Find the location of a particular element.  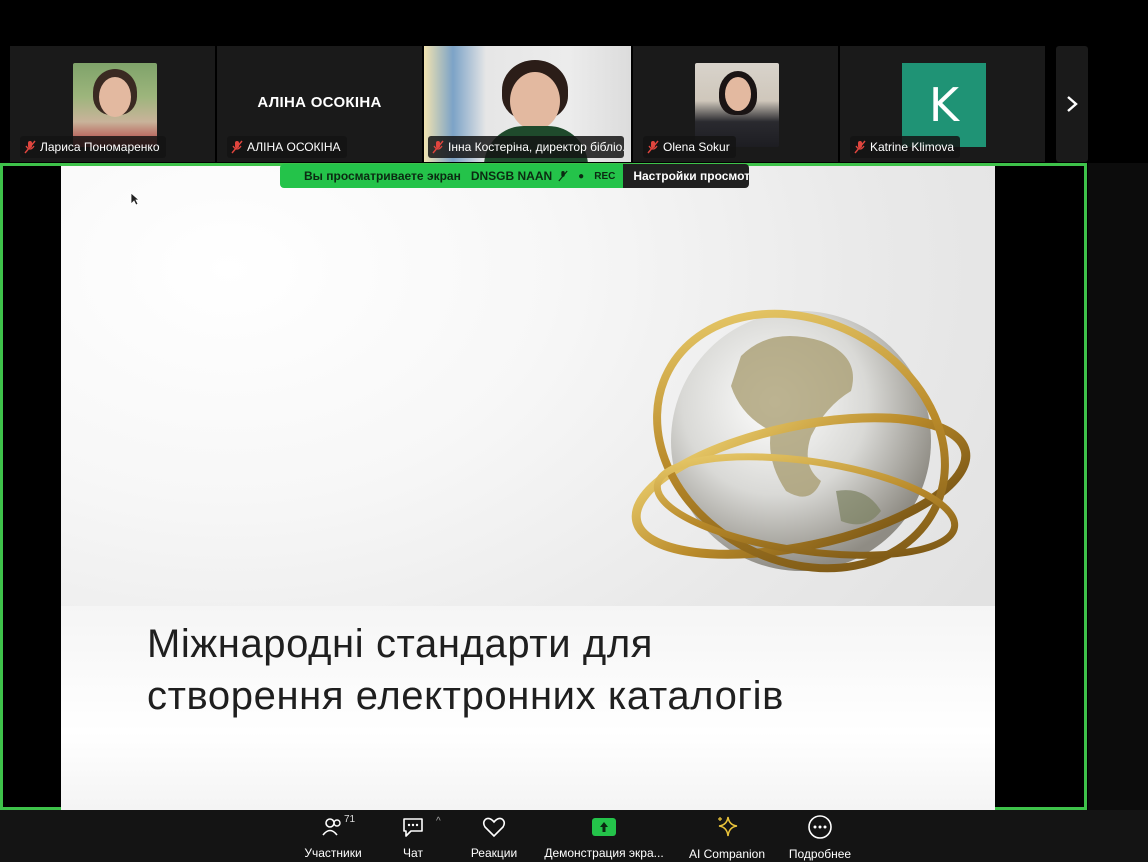

avatar: K is located at coordinates (944, 105).